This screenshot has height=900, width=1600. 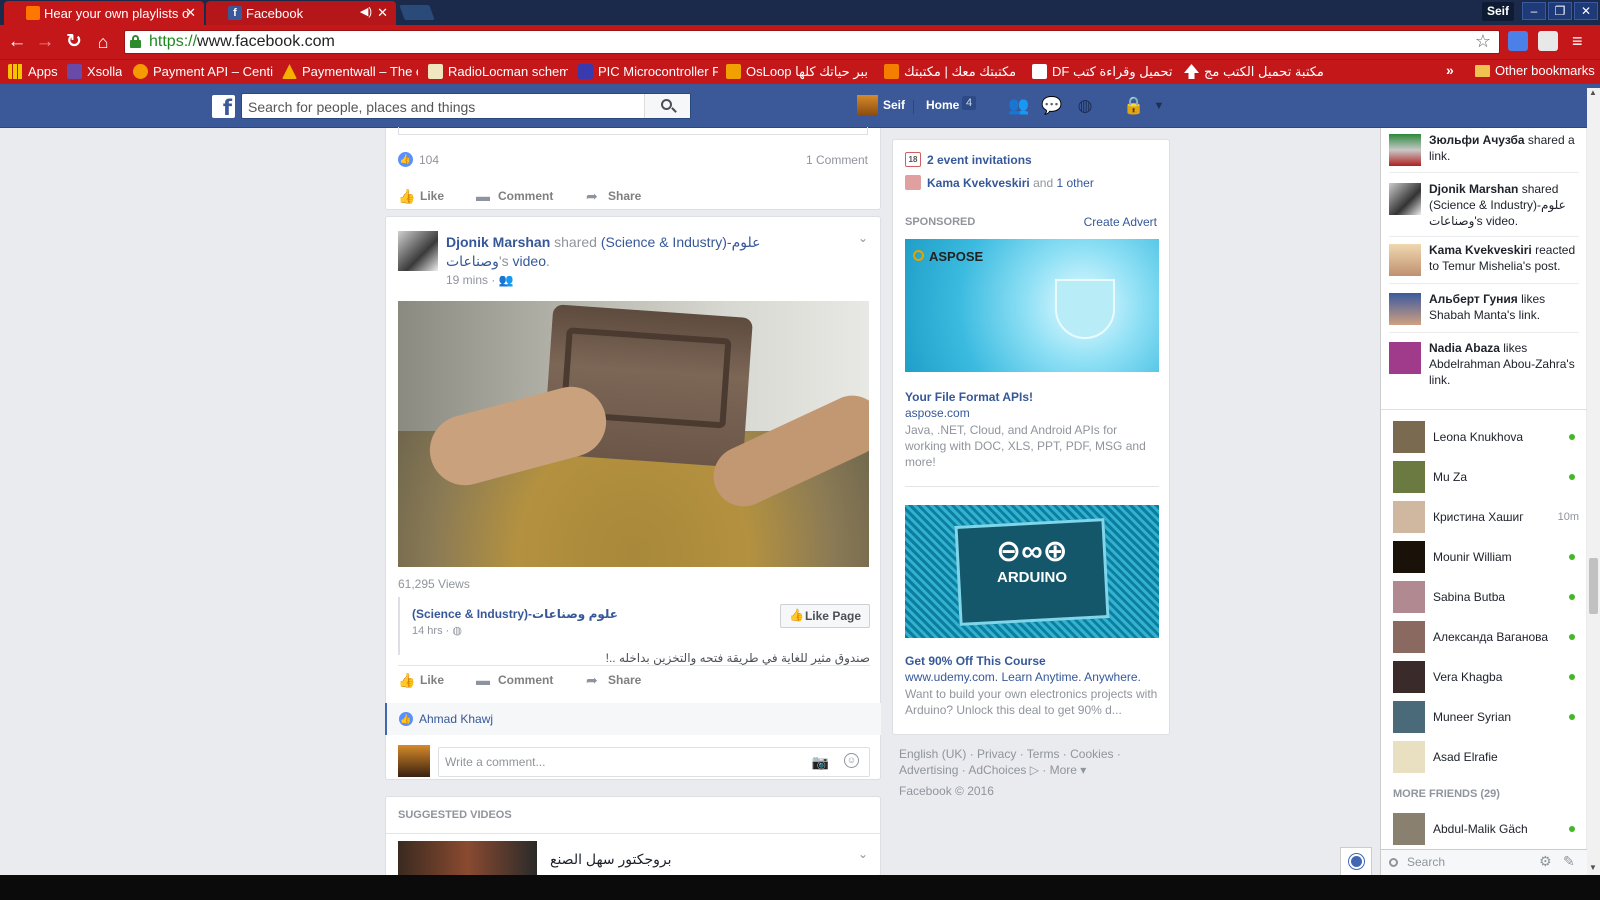 What do you see at coordinates (824, 616) in the screenshot?
I see `like-page-button: 👍 Like Page` at bounding box center [824, 616].